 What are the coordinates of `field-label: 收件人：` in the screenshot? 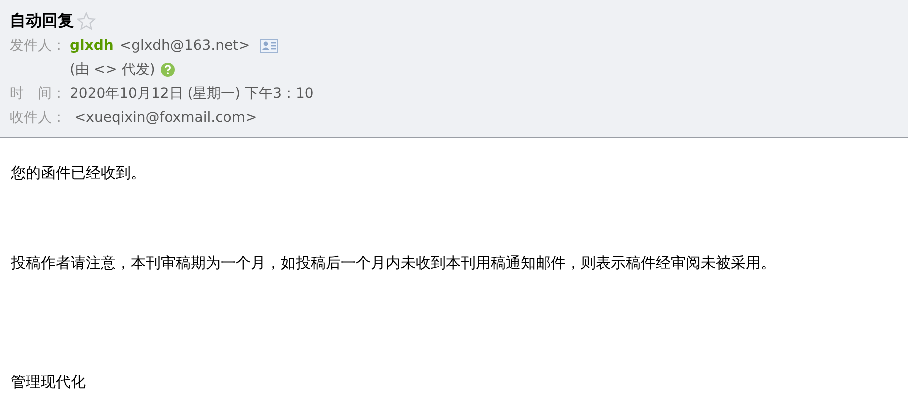 It's located at (38, 118).